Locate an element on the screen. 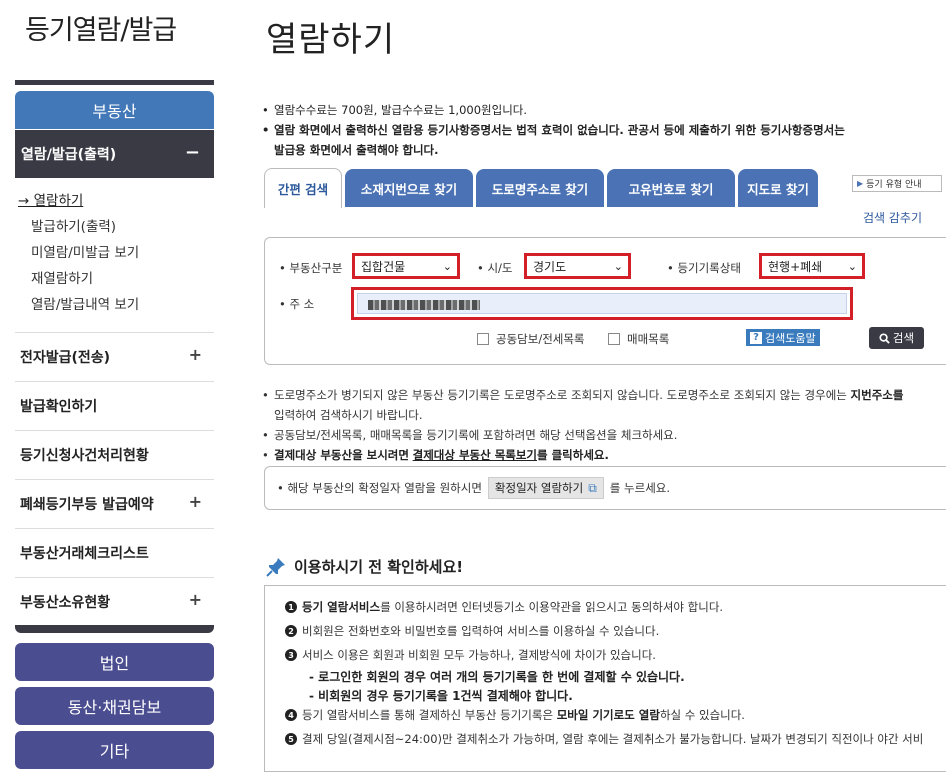  pin-icon is located at coordinates (275, 567).